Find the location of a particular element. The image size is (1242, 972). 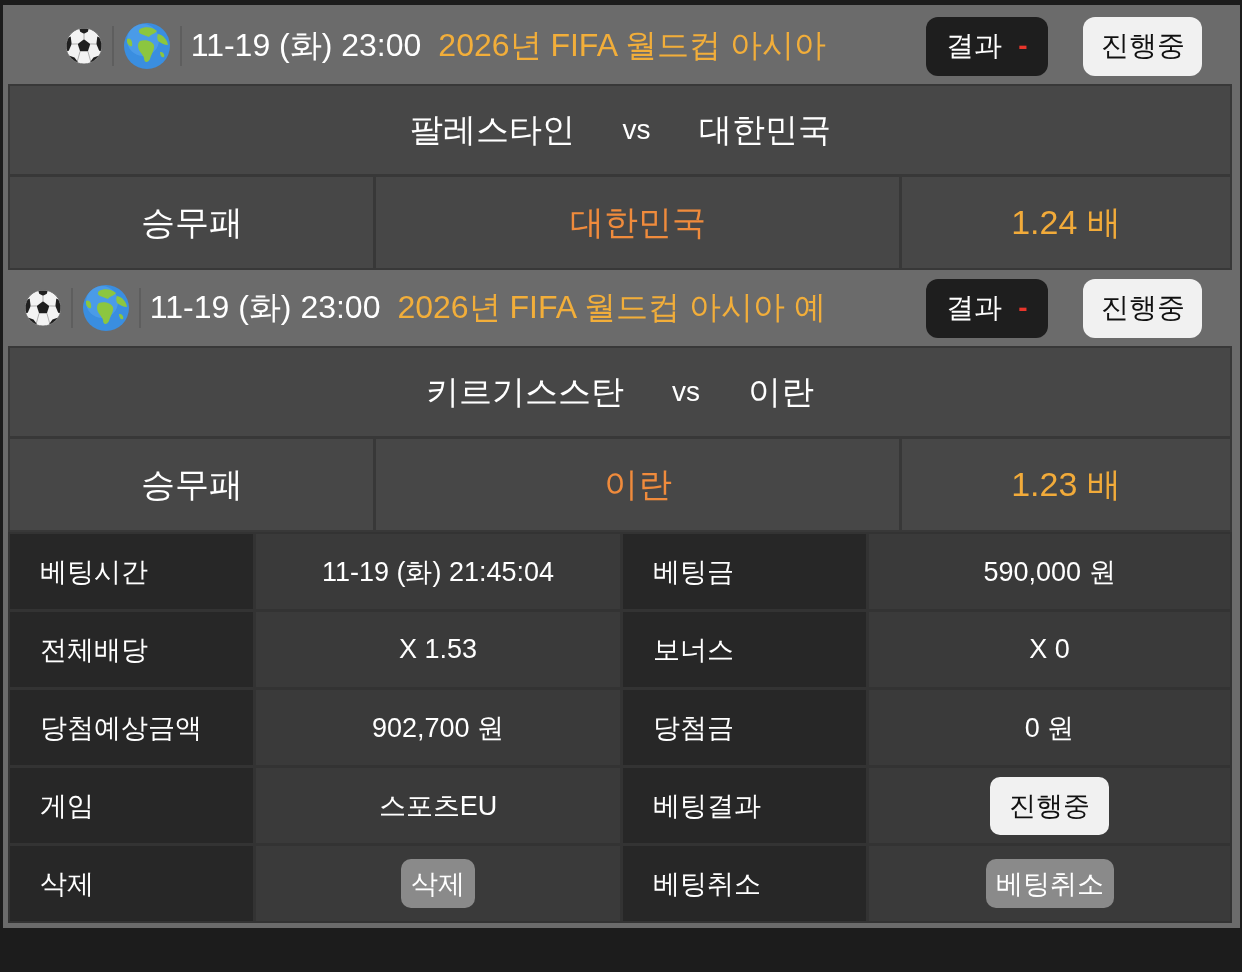

action-button: 삭제 is located at coordinates (438, 883).